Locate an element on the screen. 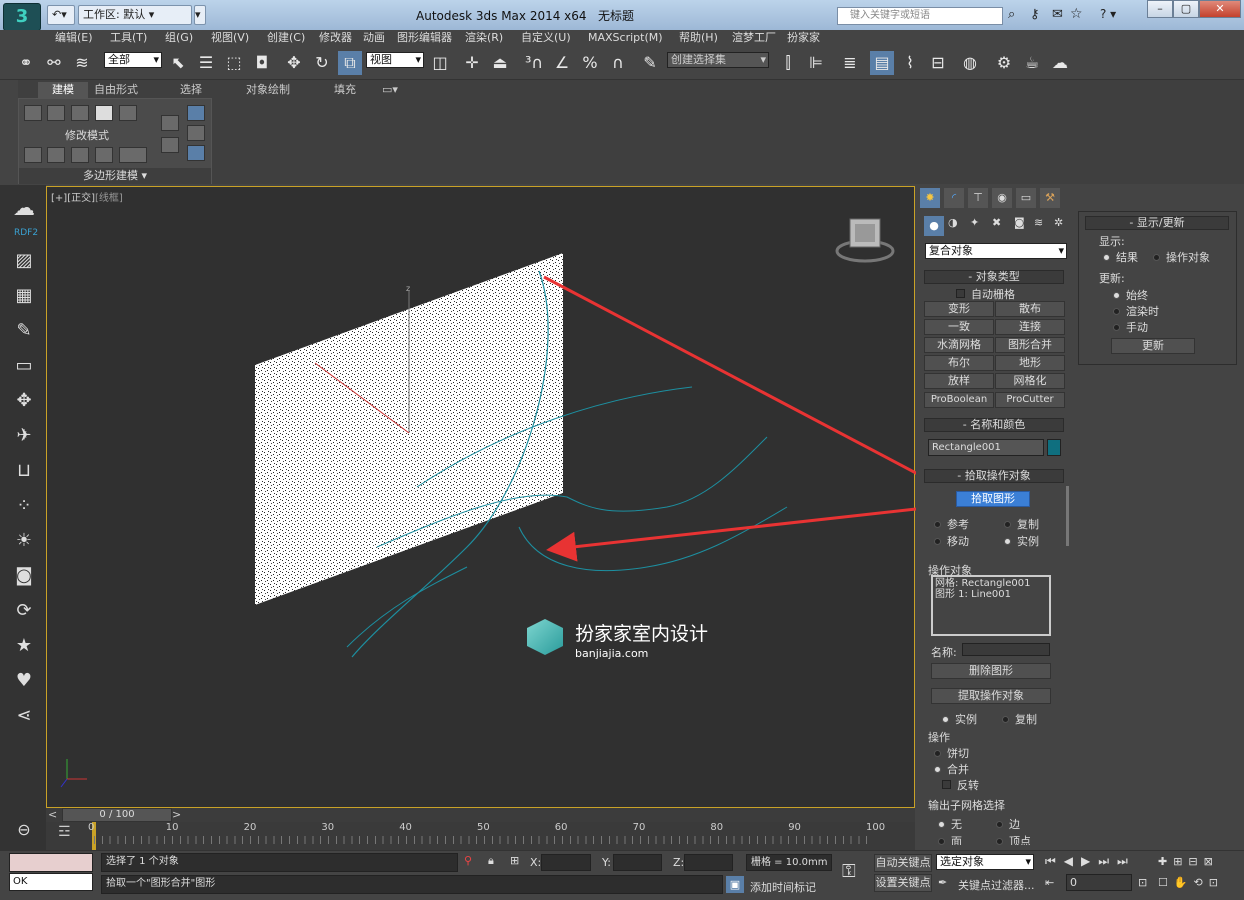 This screenshot has height=900, width=1244. apps-icon: ⁘ is located at coordinates (24, 506).